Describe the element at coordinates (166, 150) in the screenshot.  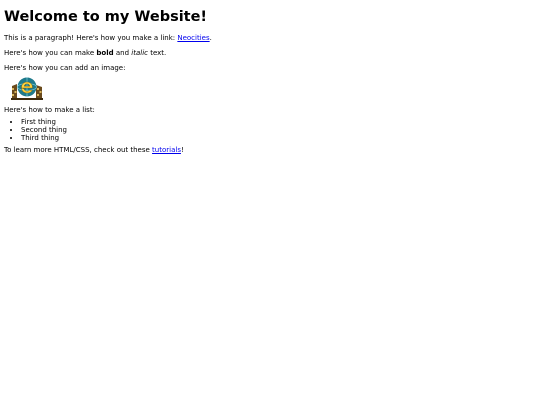
I see `tutorials-link: tutorials` at that location.